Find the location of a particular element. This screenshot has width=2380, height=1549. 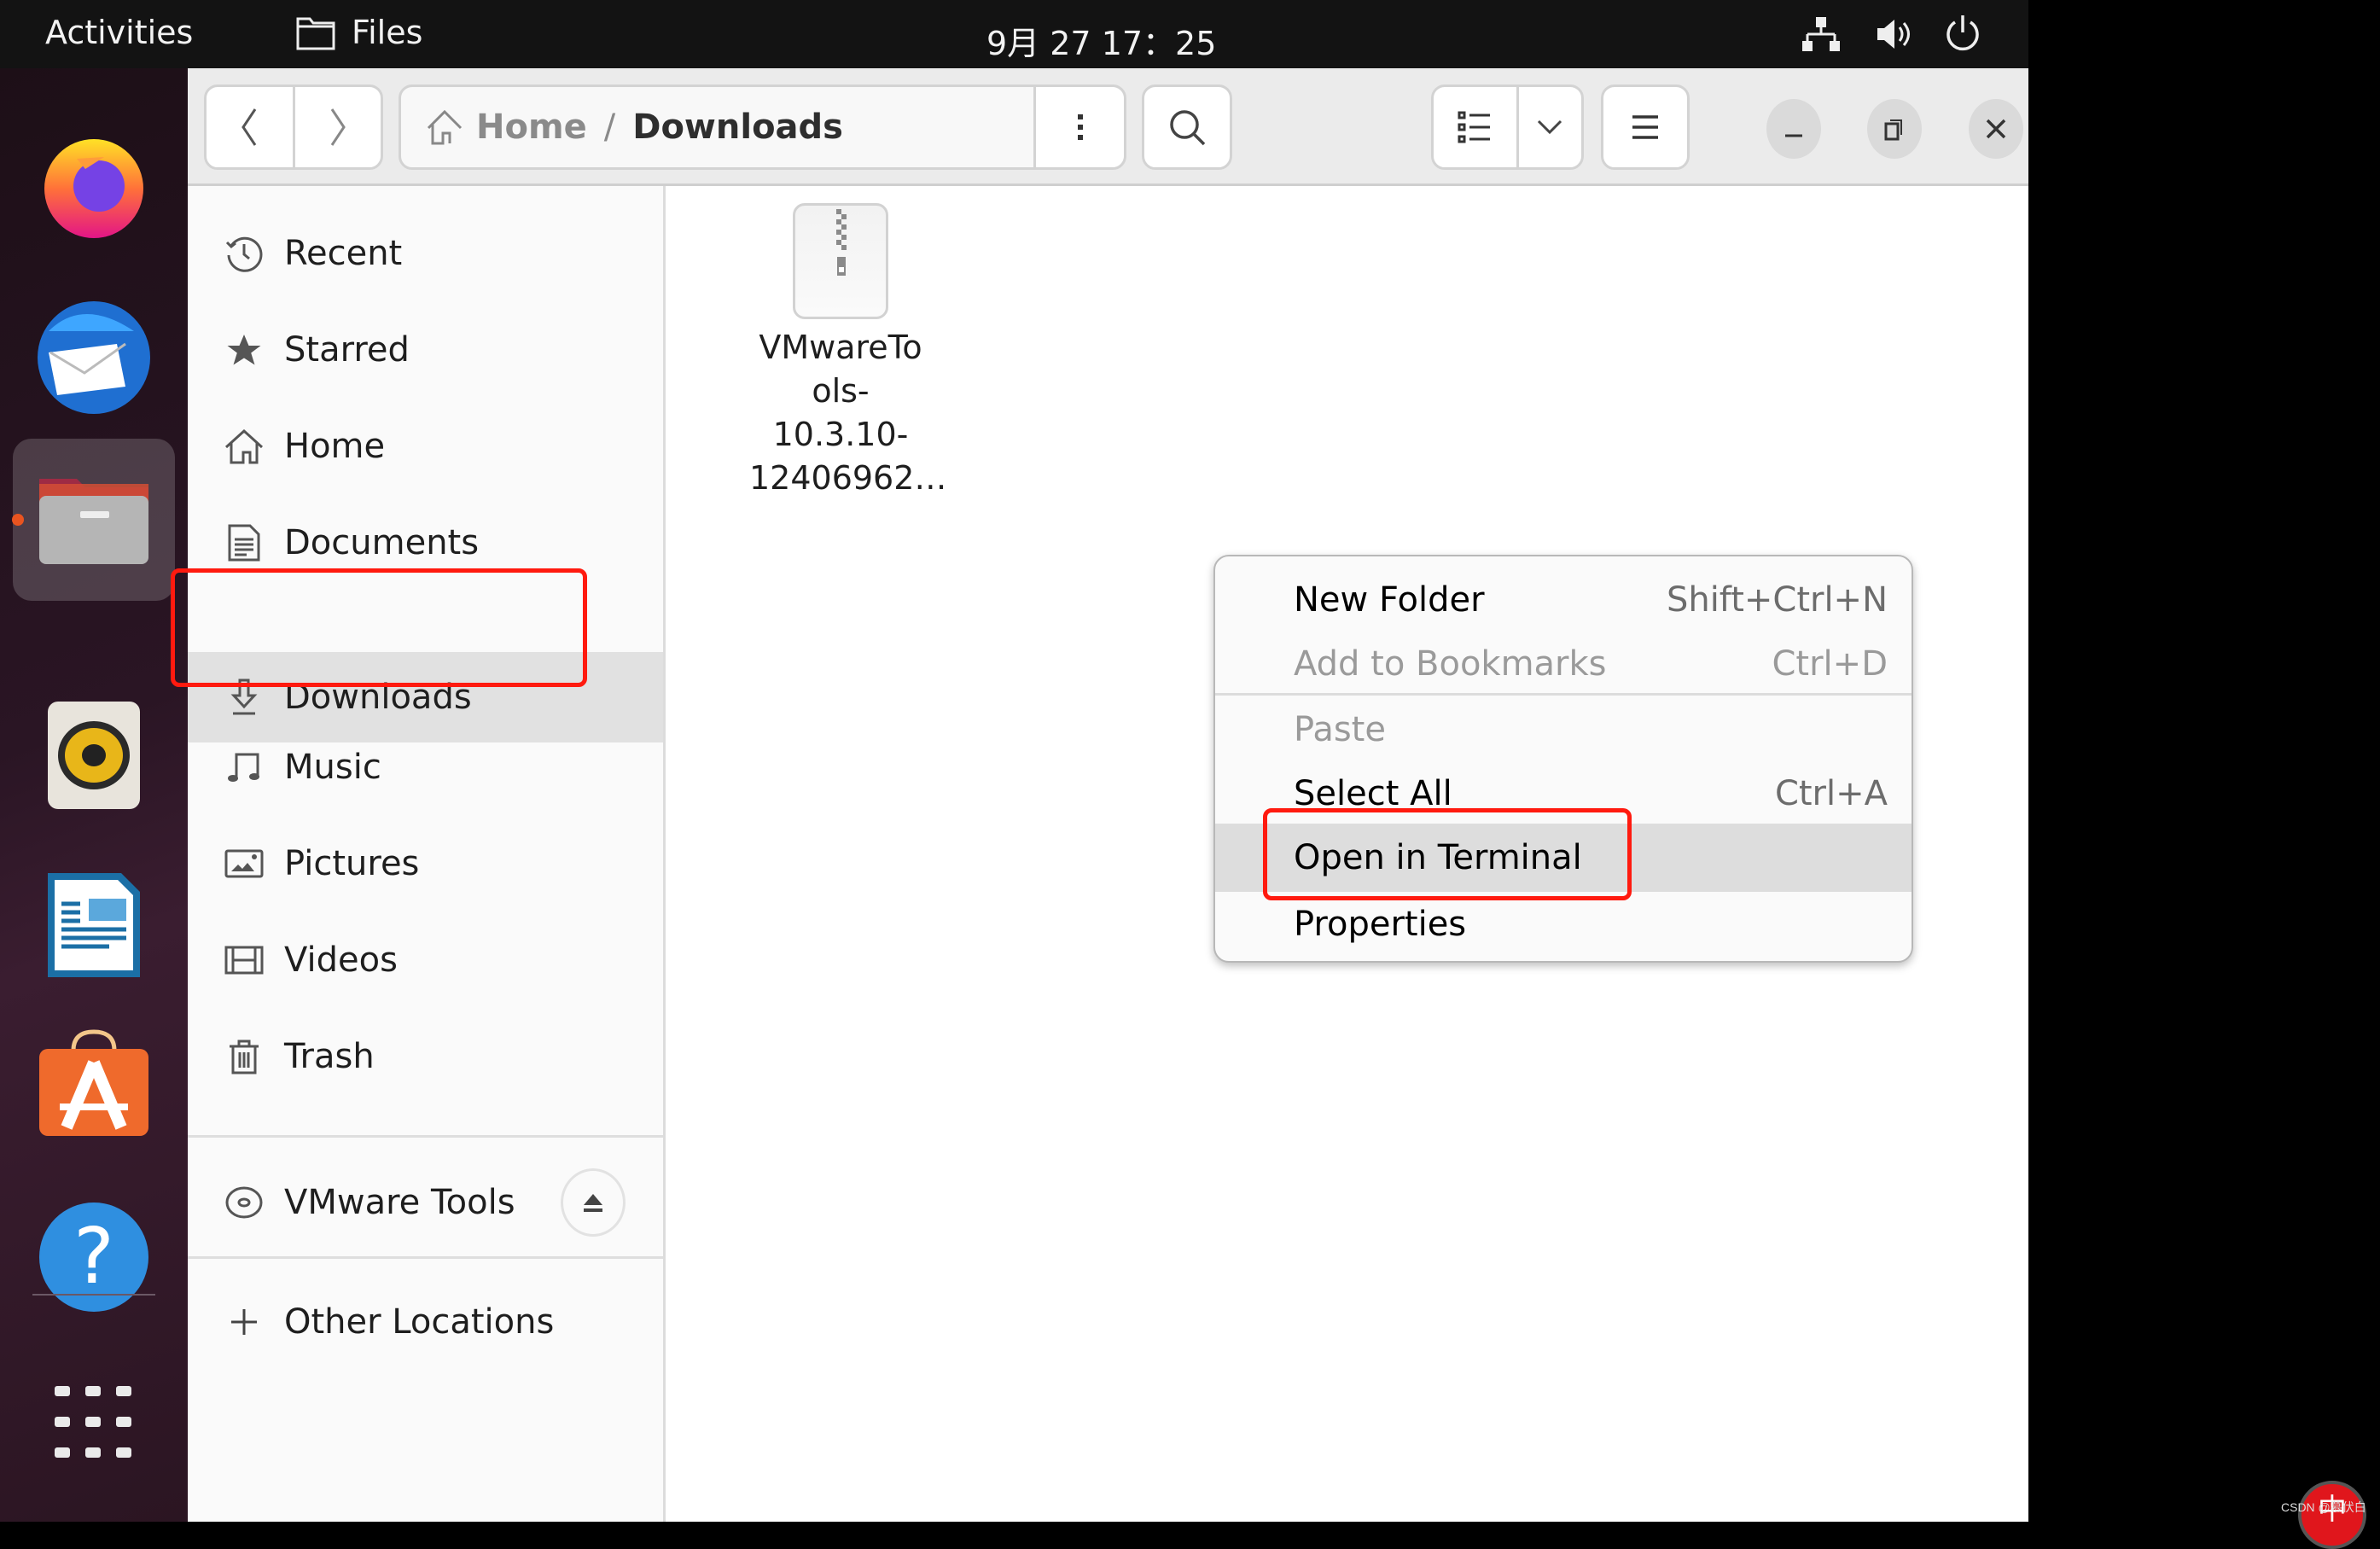

sidebar-item-label: Starred is located at coordinates (347, 350).